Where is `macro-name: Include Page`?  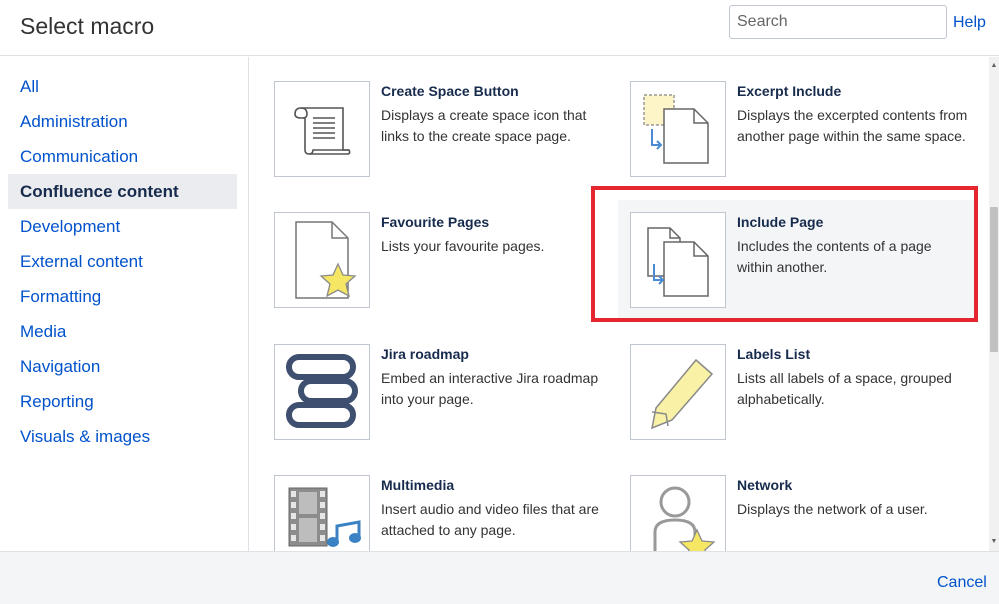
macro-name: Include Page is located at coordinates (780, 222).